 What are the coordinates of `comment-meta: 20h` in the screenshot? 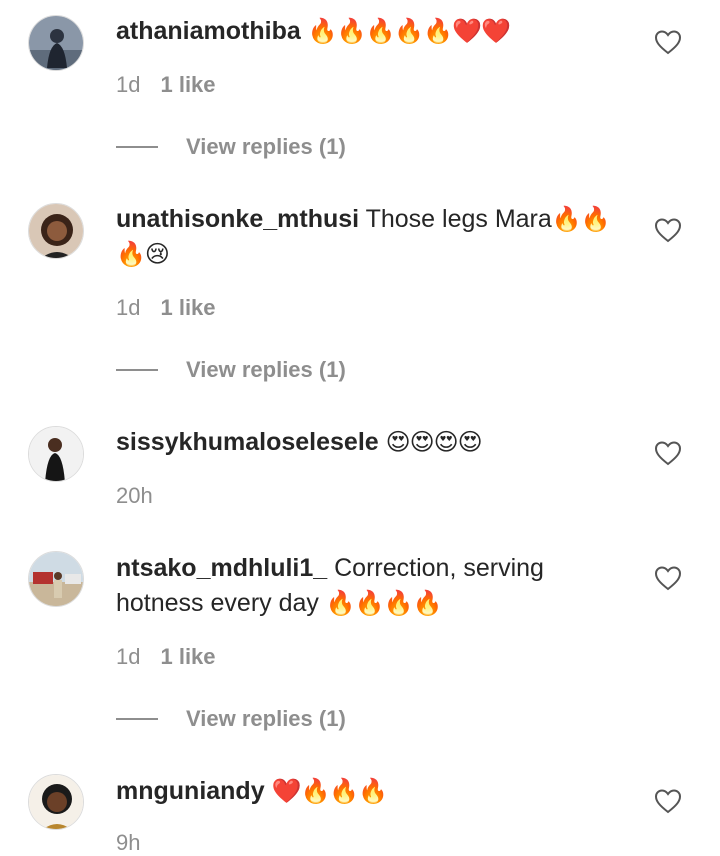 It's located at (134, 496).